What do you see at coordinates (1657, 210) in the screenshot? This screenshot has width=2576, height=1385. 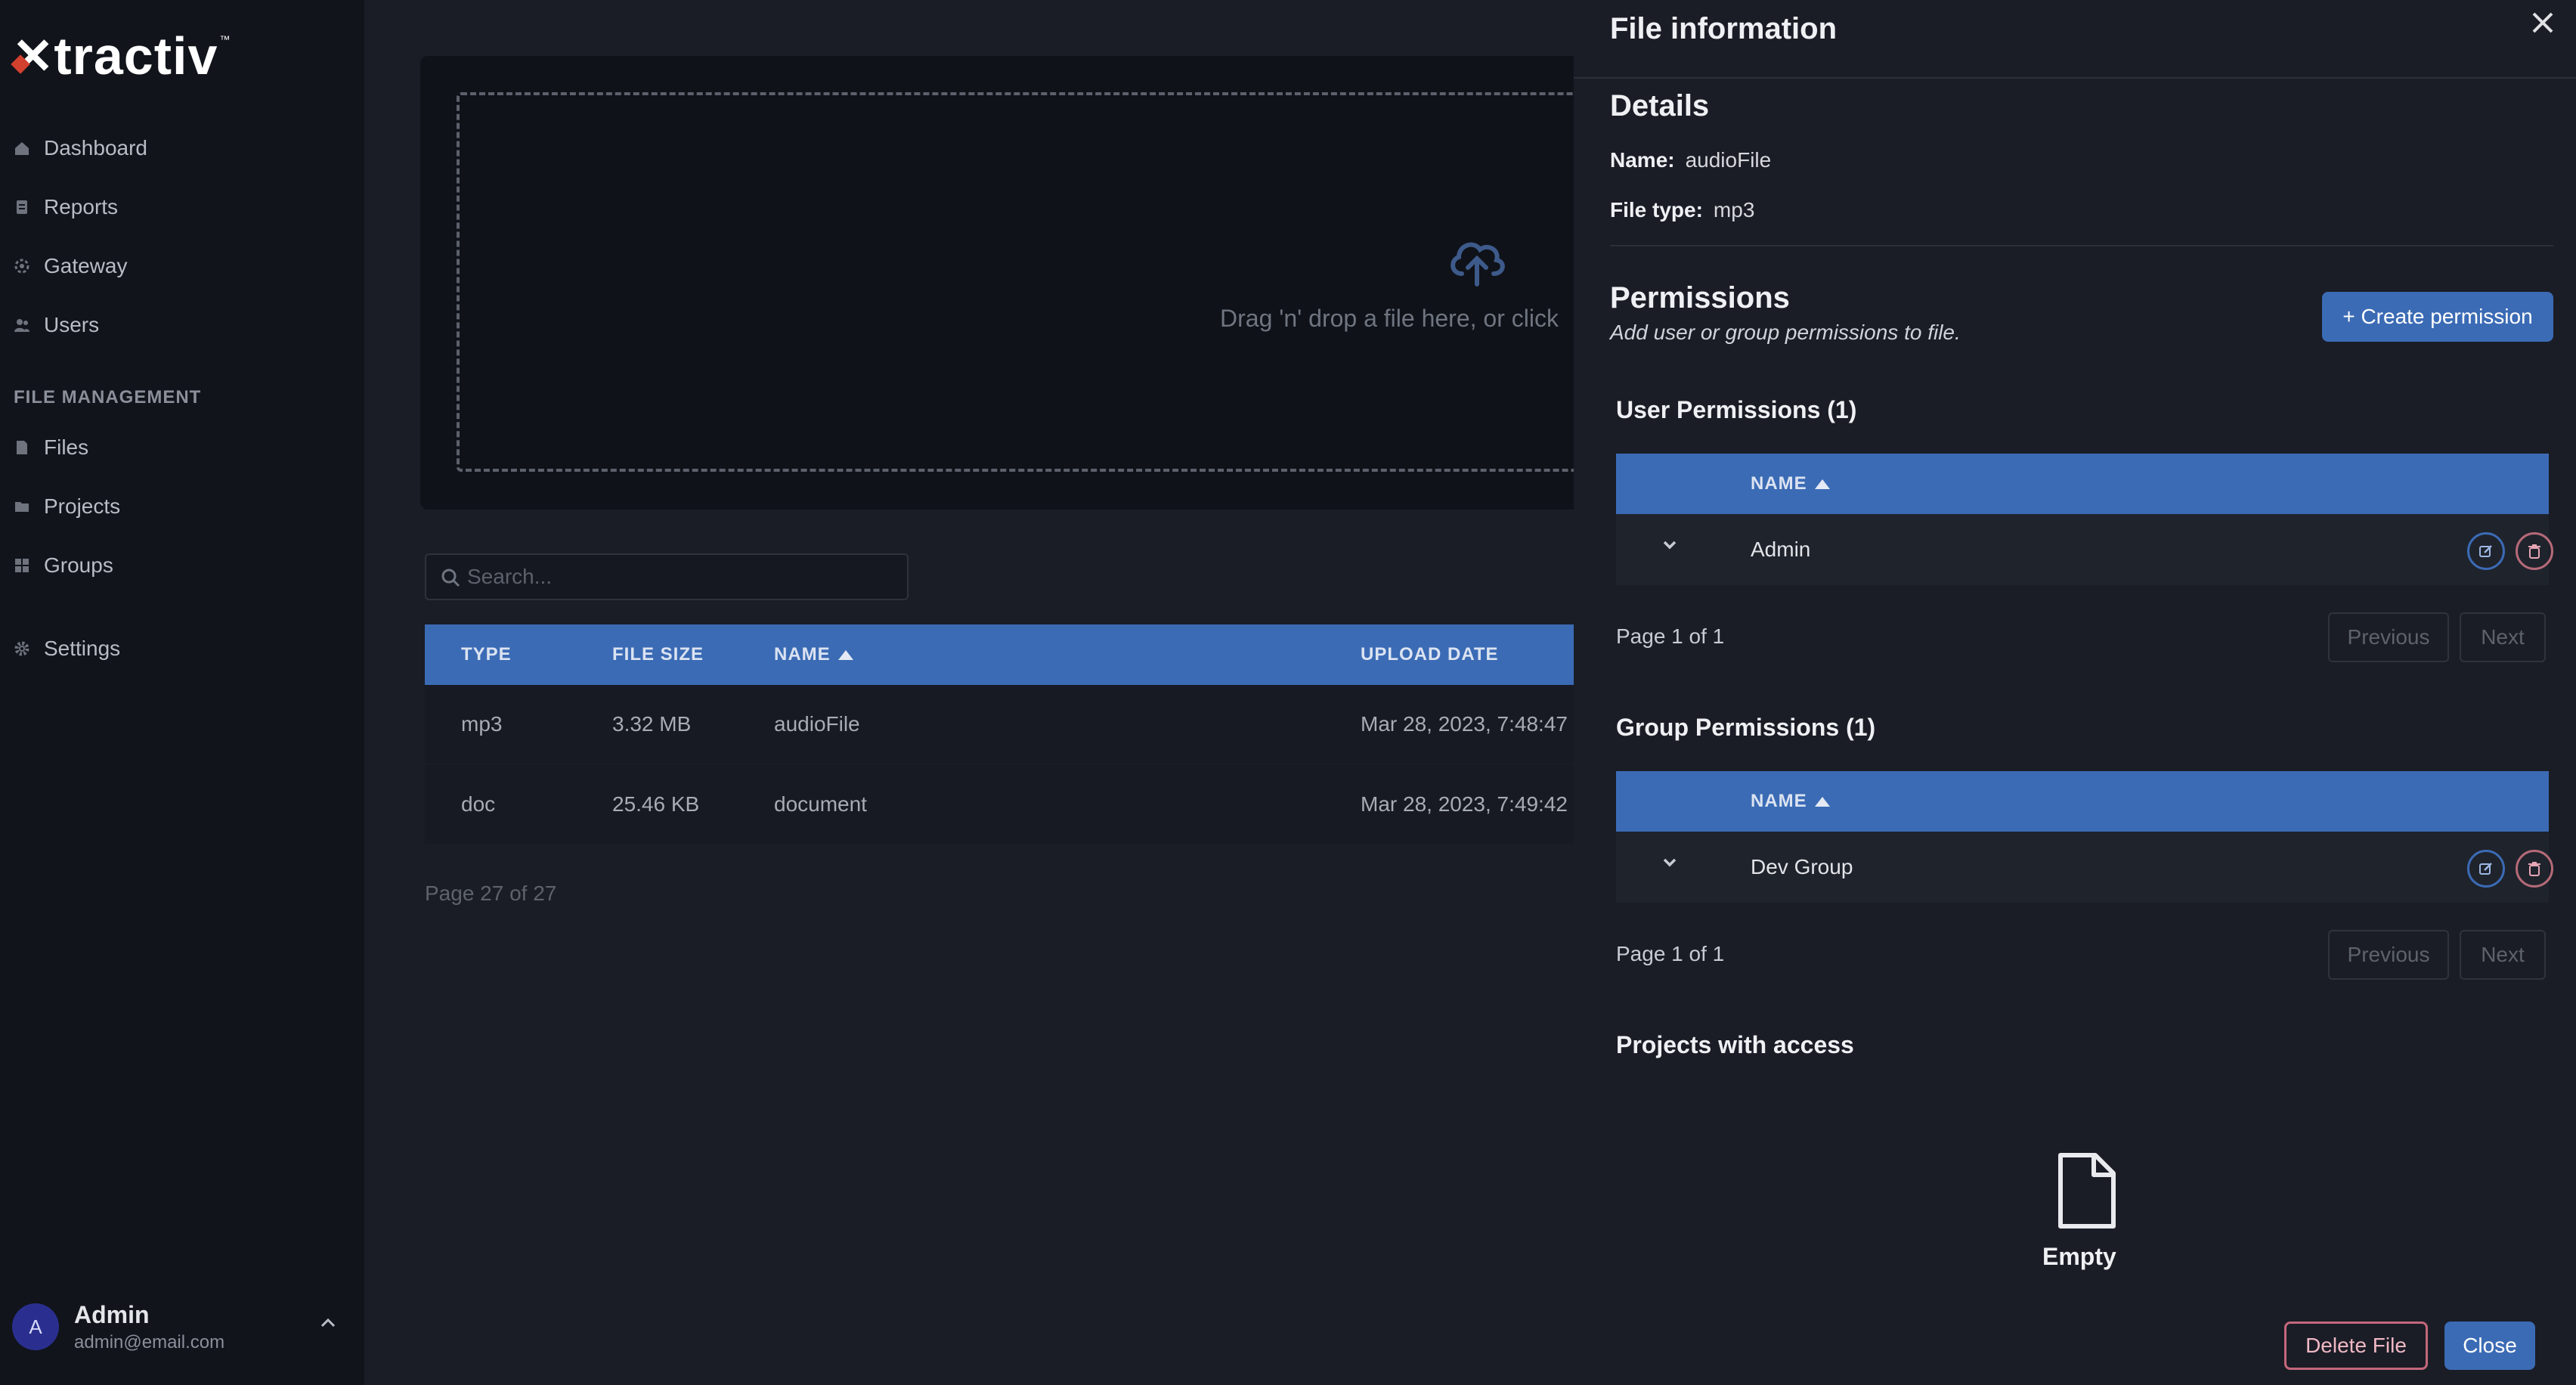 I see `detail-type-label: File type:` at bounding box center [1657, 210].